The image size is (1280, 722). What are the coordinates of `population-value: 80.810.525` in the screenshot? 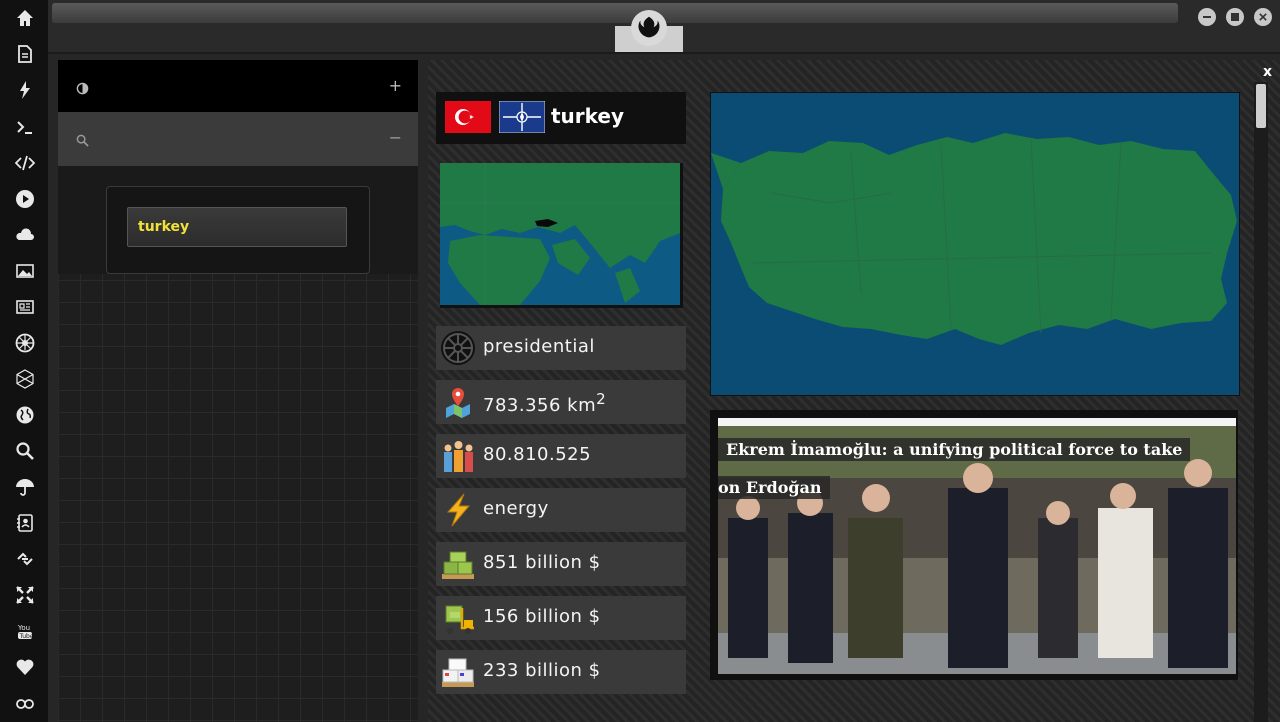 It's located at (537, 454).